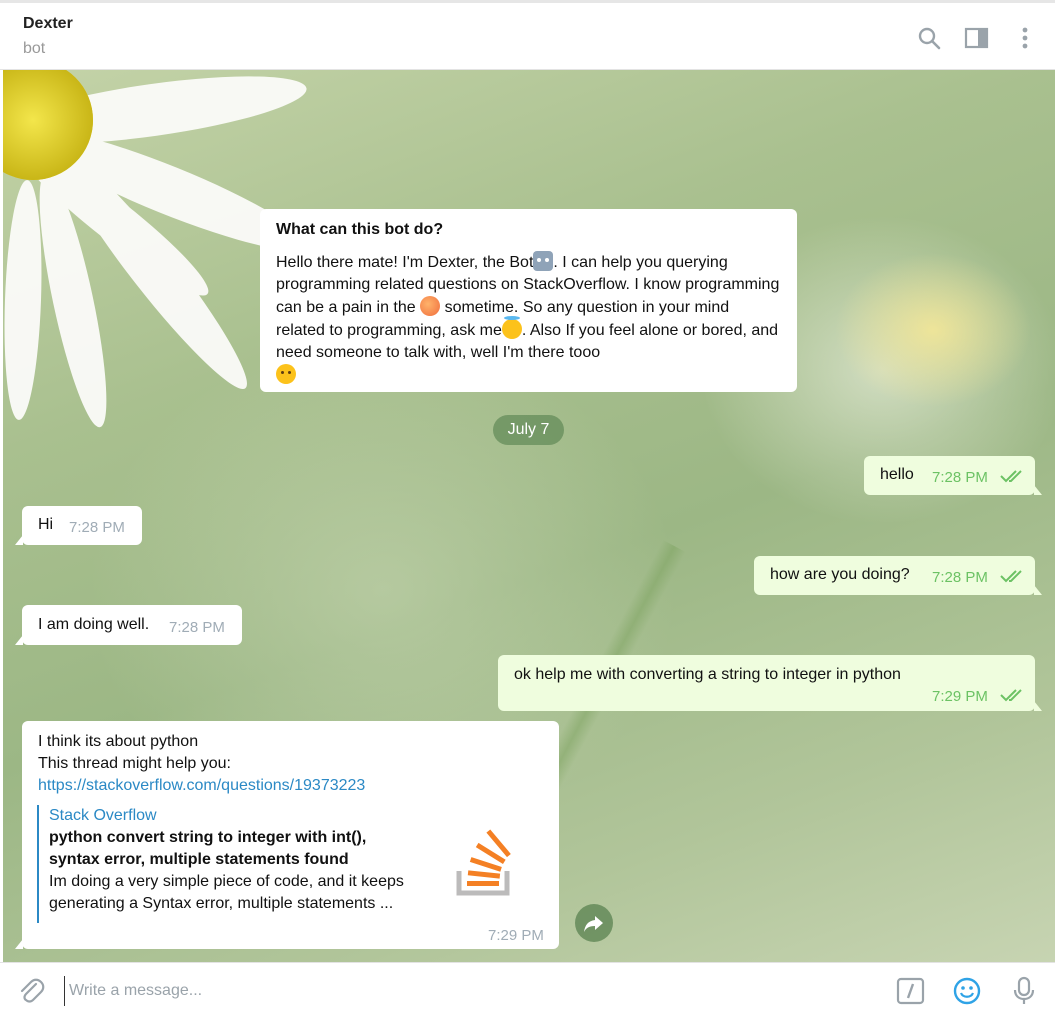 Image resolution: width=1055 pixels, height=1018 pixels. I want to click on message-text: I am doing well., so click(94, 624).